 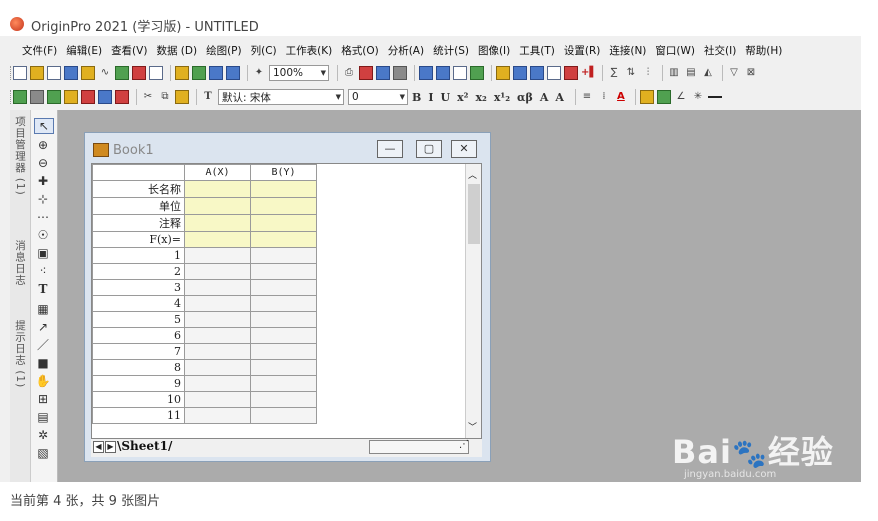 What do you see at coordinates (43, 345) in the screenshot?
I see `line-tool-icon: ／` at bounding box center [43, 345].